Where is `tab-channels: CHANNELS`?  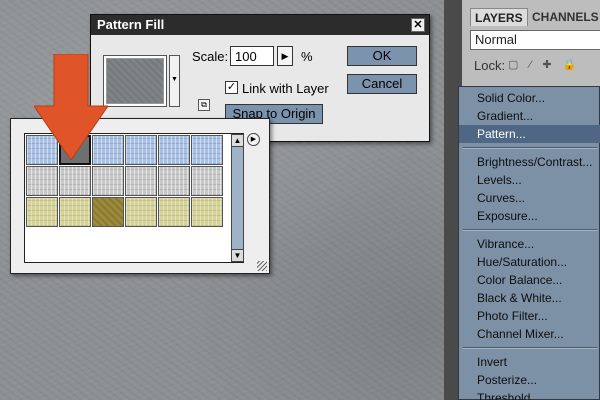
tab-channels: CHANNELS is located at coordinates (564, 17).